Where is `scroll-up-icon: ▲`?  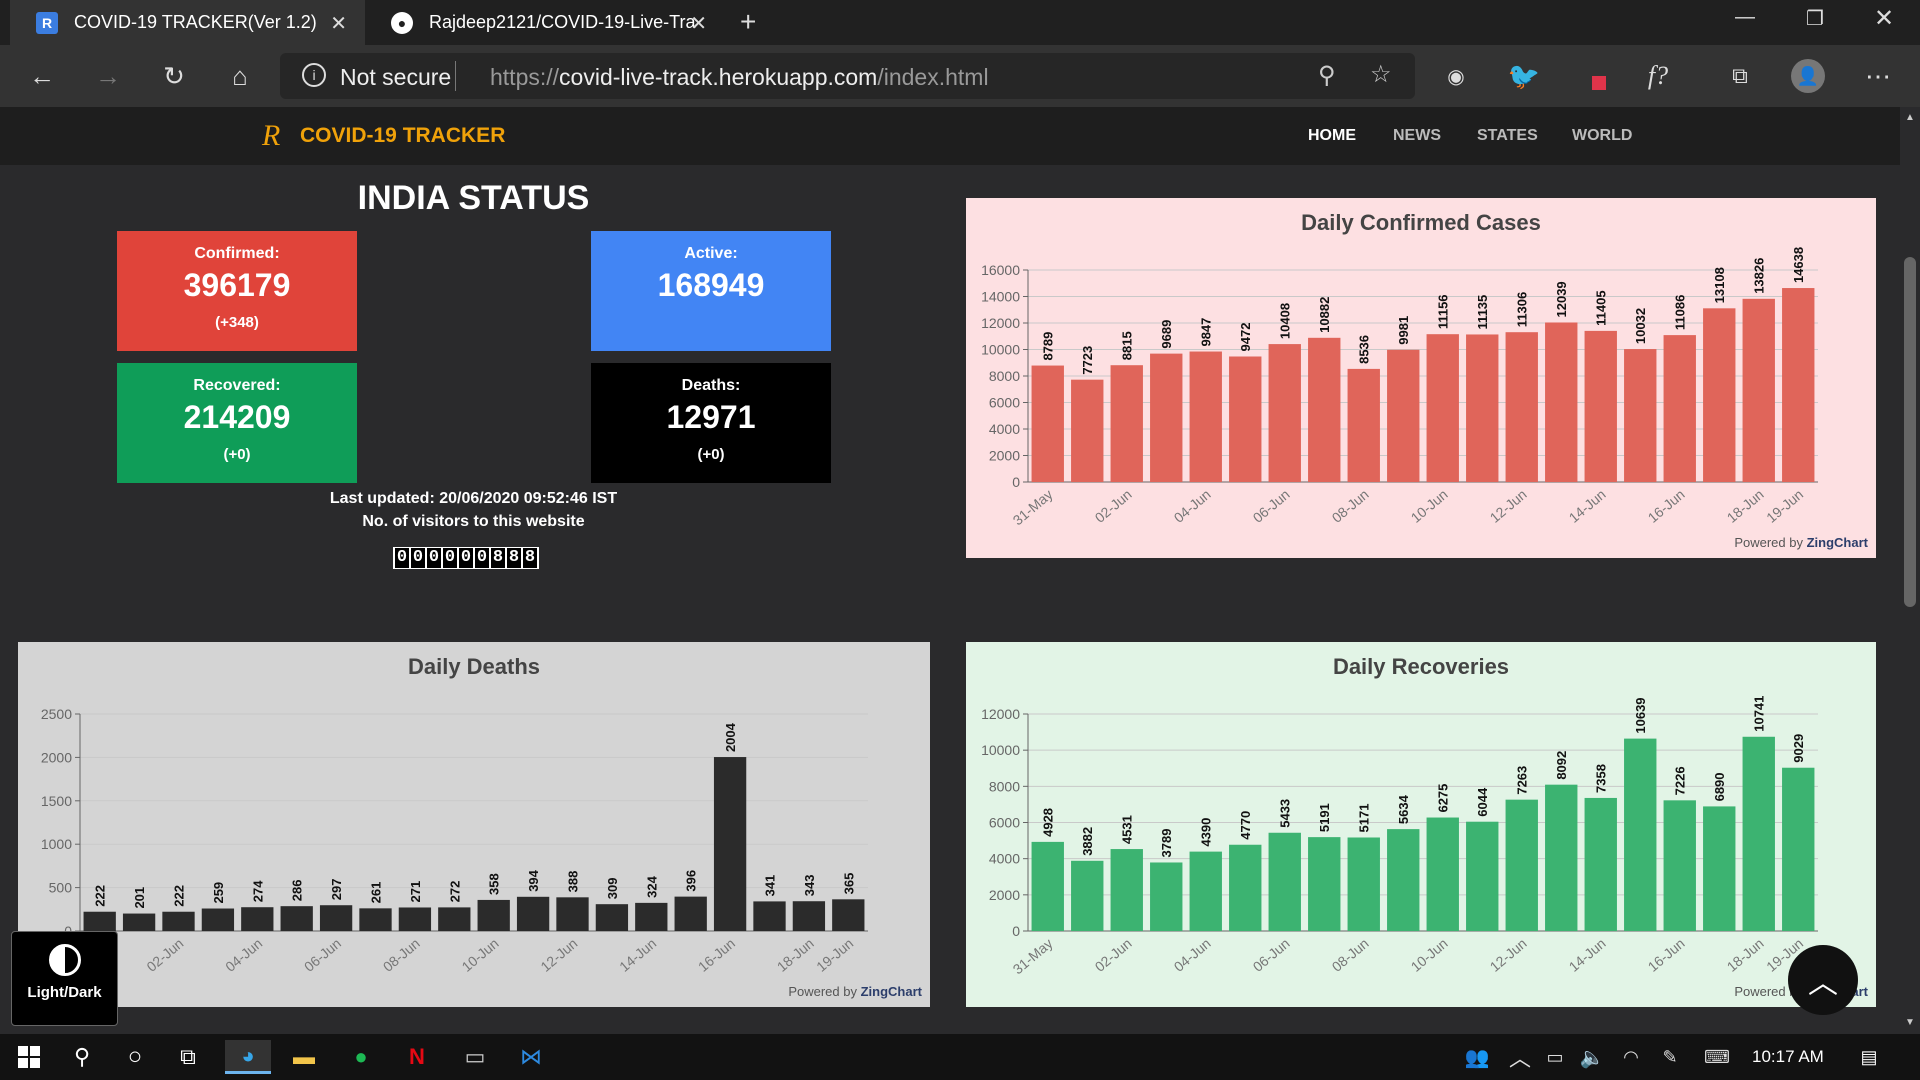
scroll-up-icon: ▲ is located at coordinates (1910, 117).